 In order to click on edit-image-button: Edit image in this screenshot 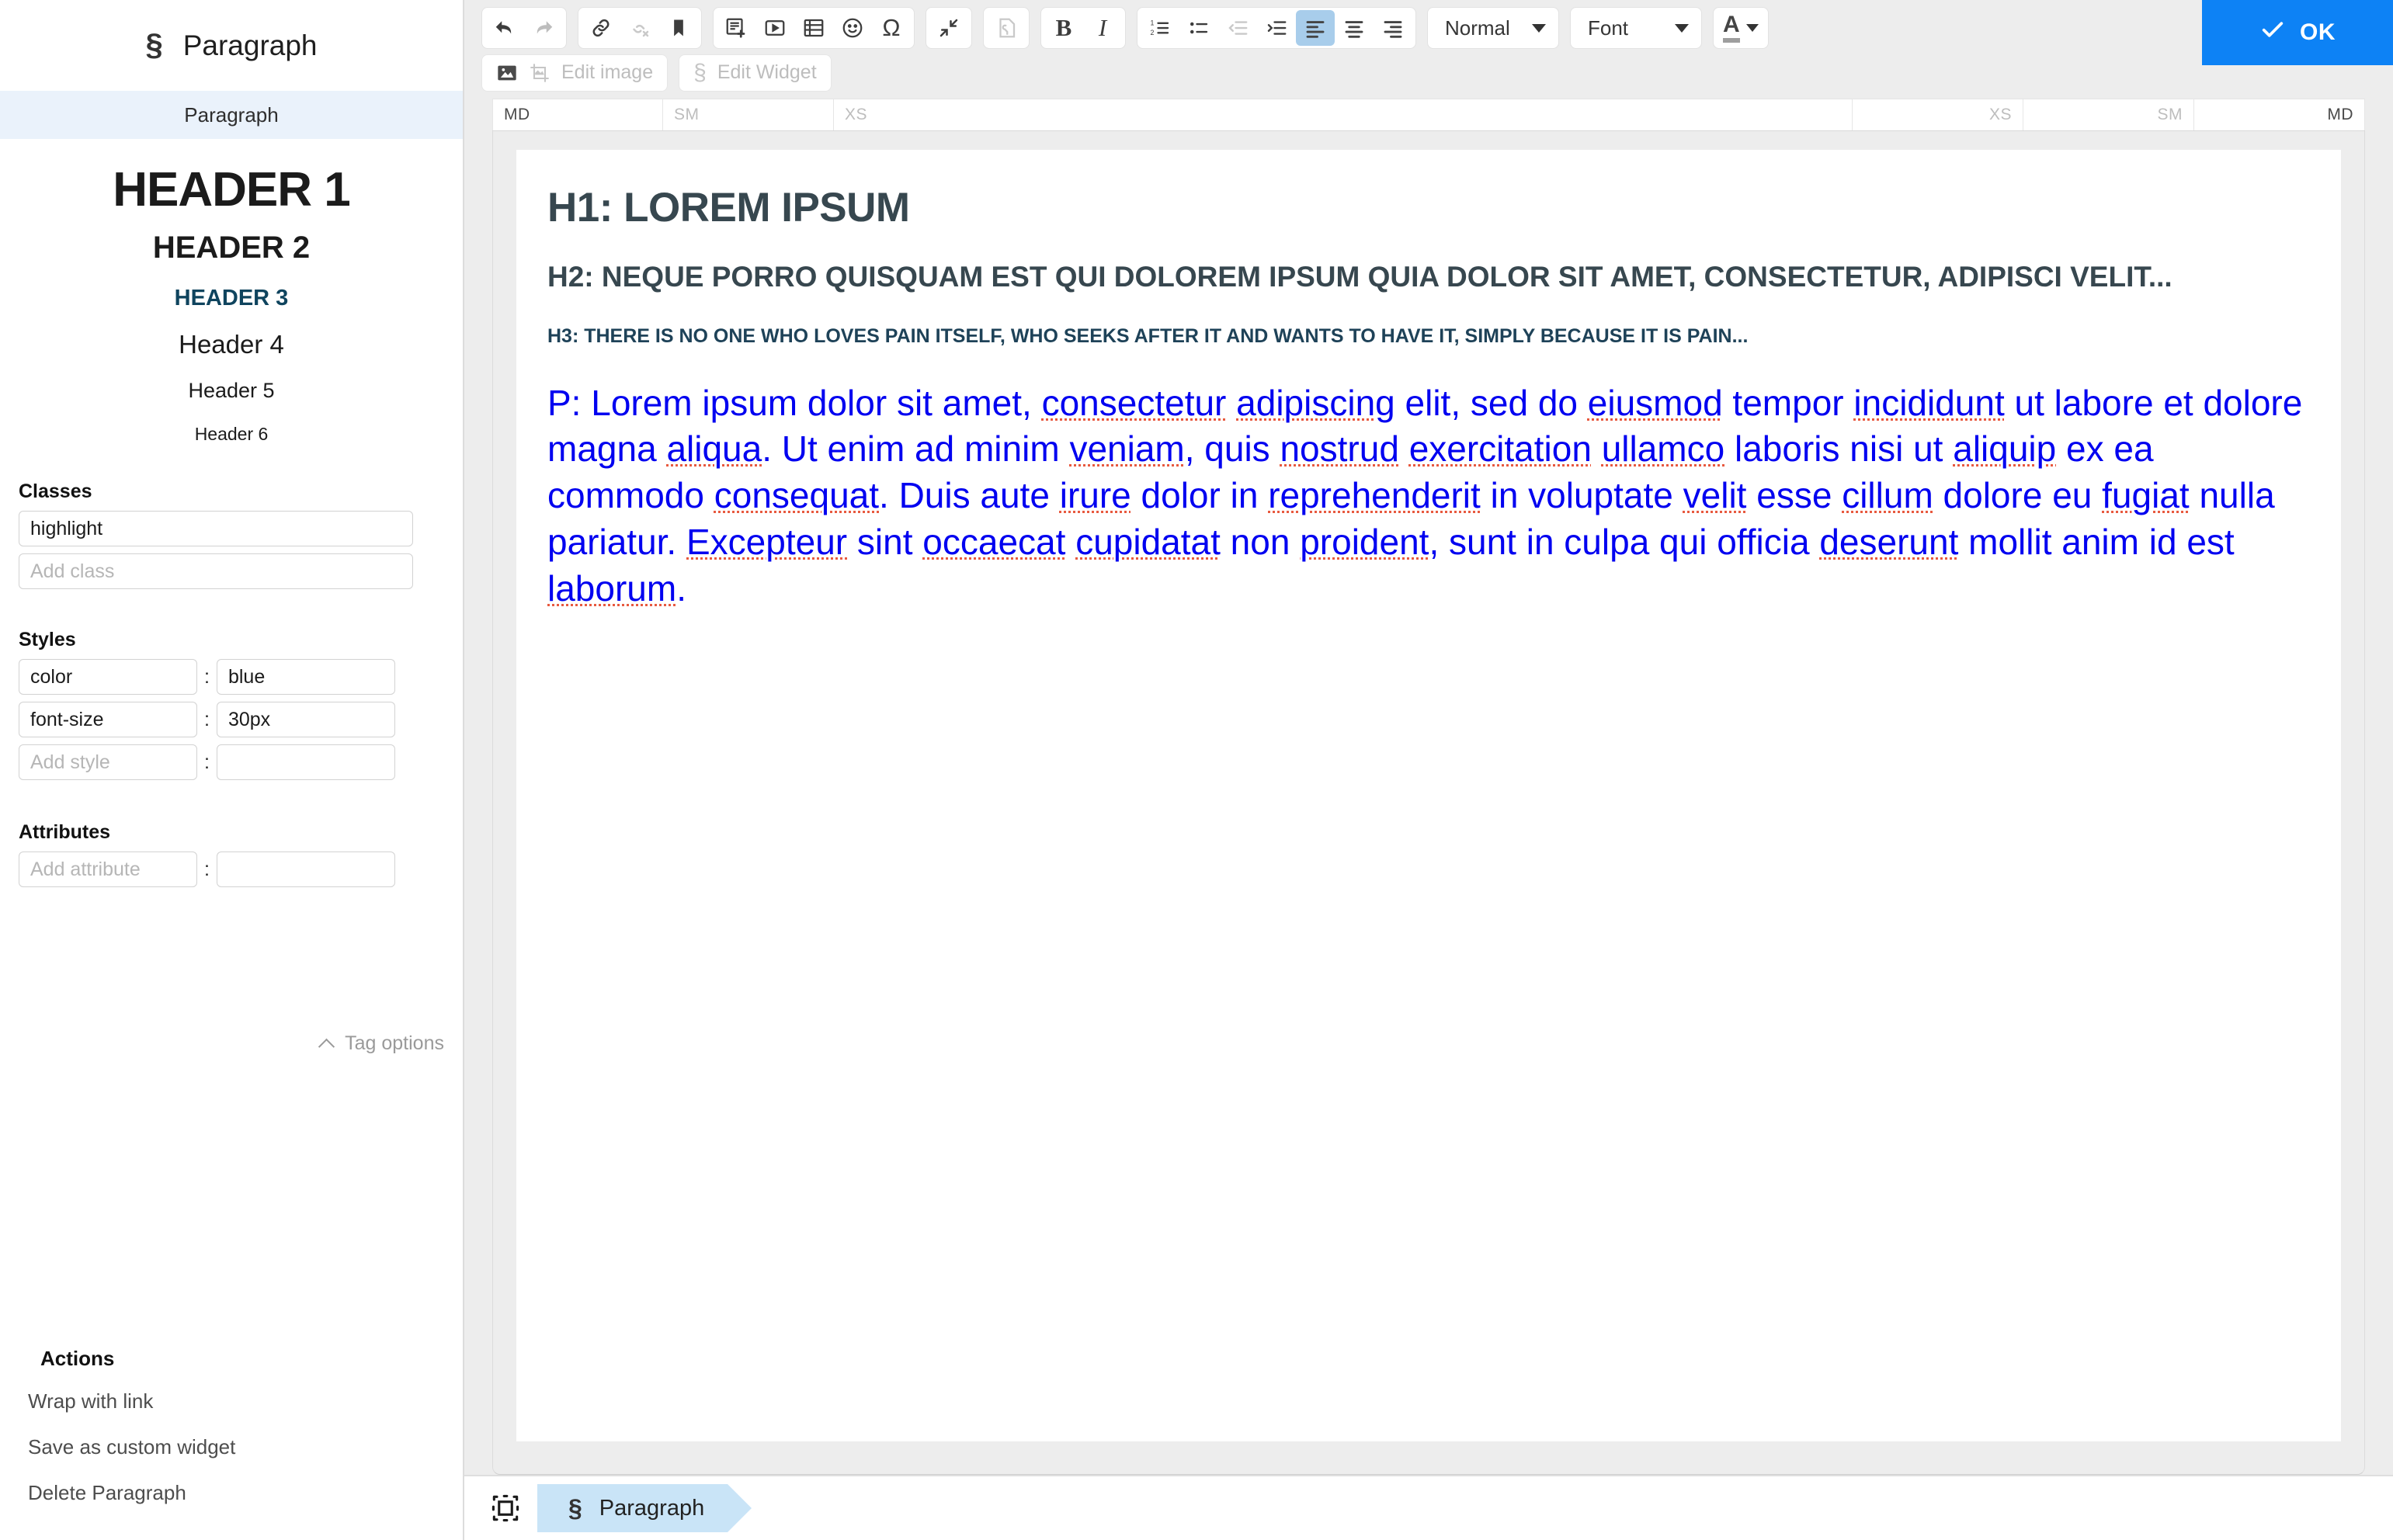, I will do `click(575, 73)`.